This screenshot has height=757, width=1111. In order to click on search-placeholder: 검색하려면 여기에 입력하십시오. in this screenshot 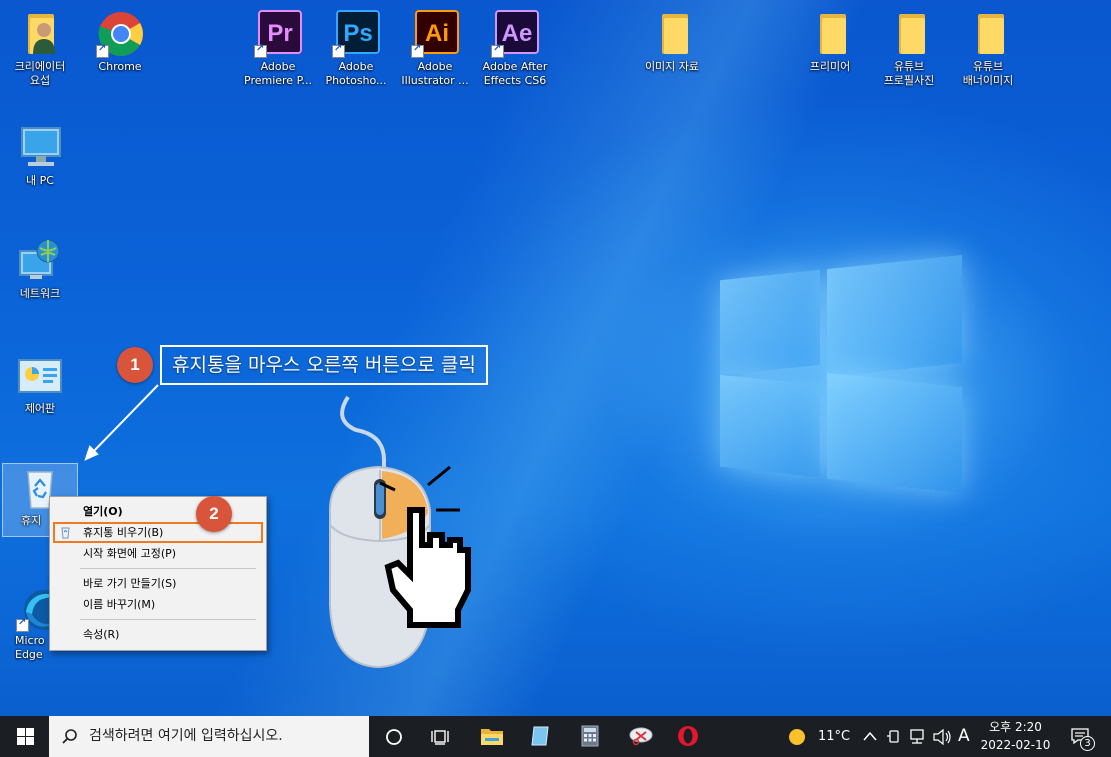, I will do `click(186, 736)`.